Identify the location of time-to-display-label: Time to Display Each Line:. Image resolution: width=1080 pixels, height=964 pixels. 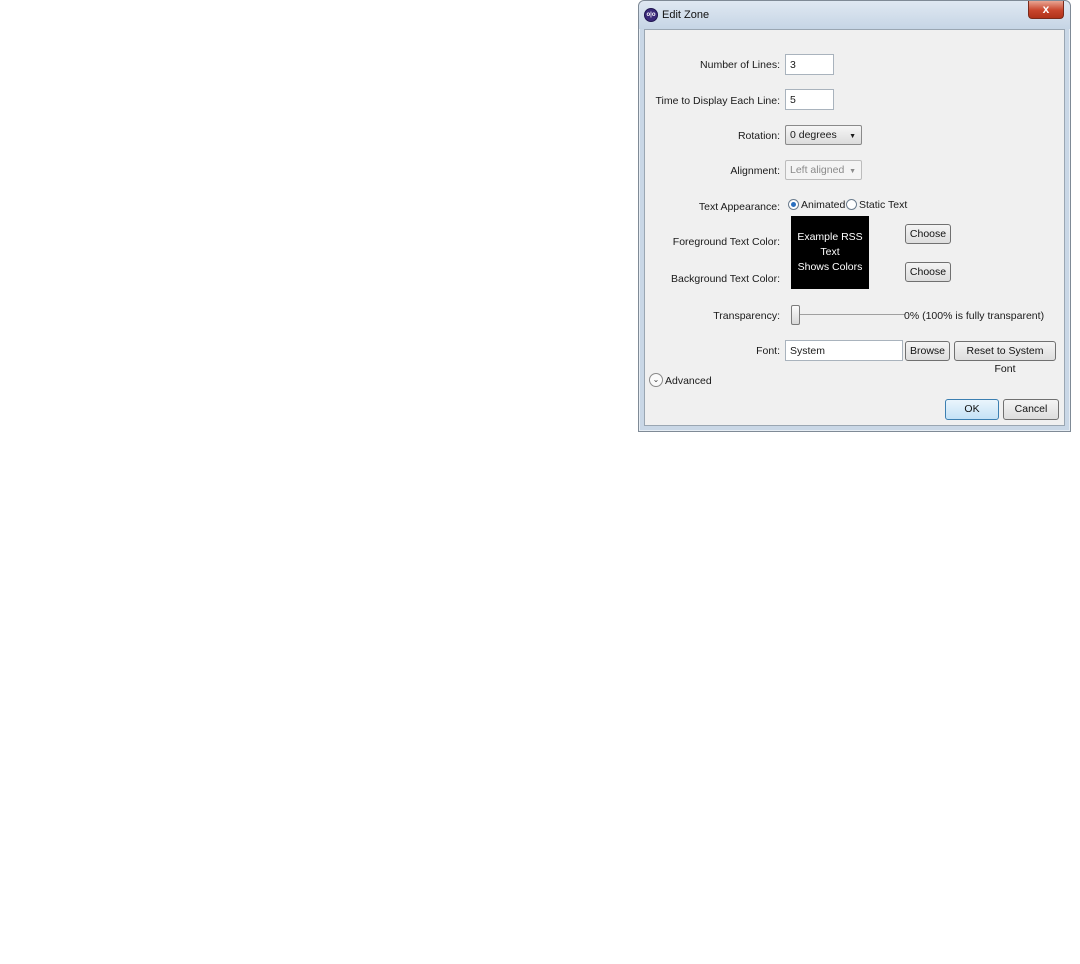
(718, 101).